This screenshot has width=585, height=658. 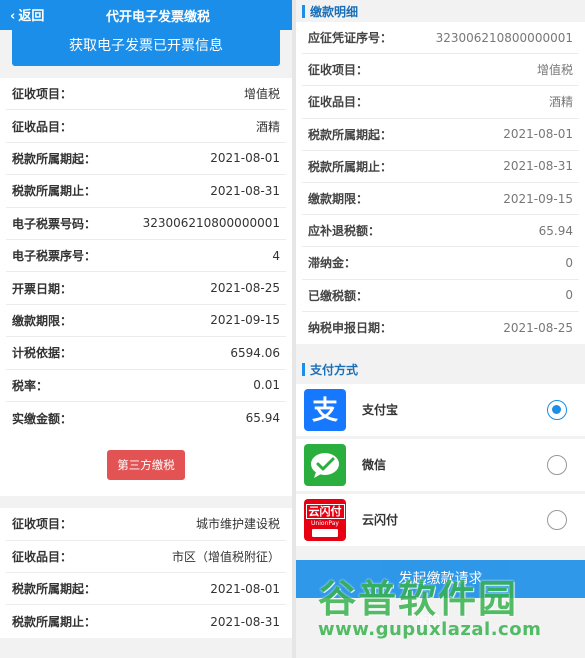 What do you see at coordinates (380, 520) in the screenshot?
I see `pay-method-name: 云闪付` at bounding box center [380, 520].